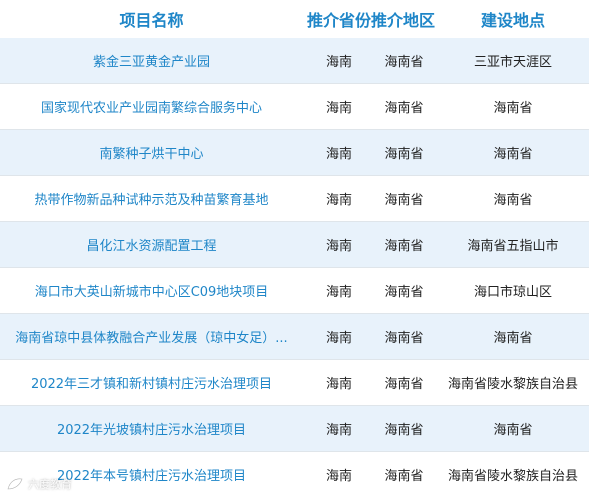 The height and width of the screenshot is (496, 589). Describe the element at coordinates (151, 382) in the screenshot. I see `project-name-link: 2022年三才镇和新村镇村庄污水治理项目` at that location.